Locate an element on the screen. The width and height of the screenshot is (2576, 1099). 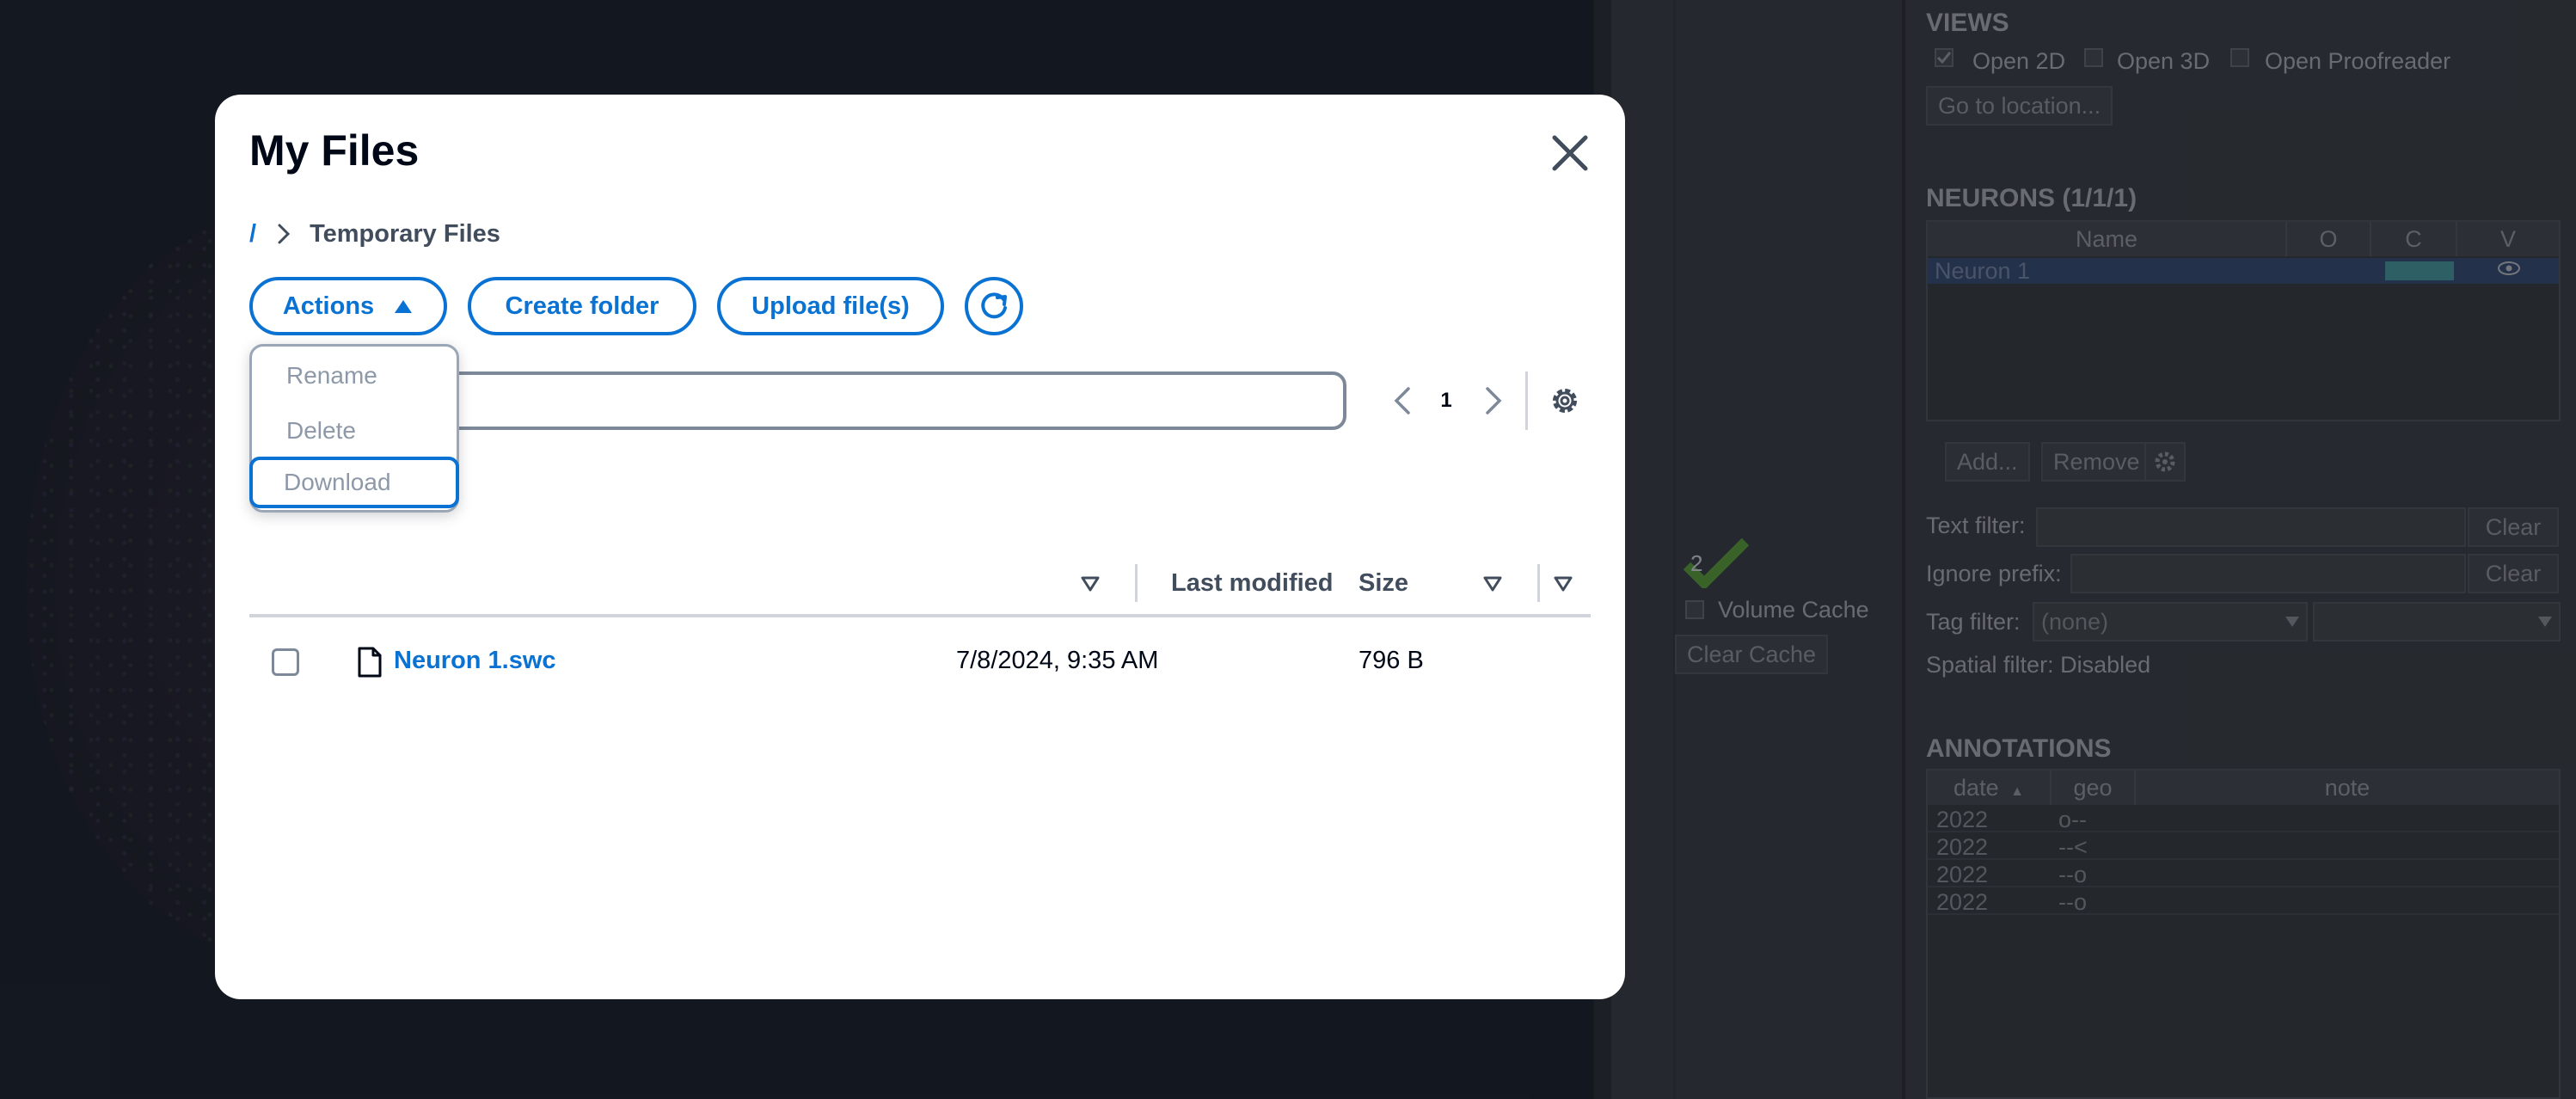
menu-item-download: Download is located at coordinates (354, 482).